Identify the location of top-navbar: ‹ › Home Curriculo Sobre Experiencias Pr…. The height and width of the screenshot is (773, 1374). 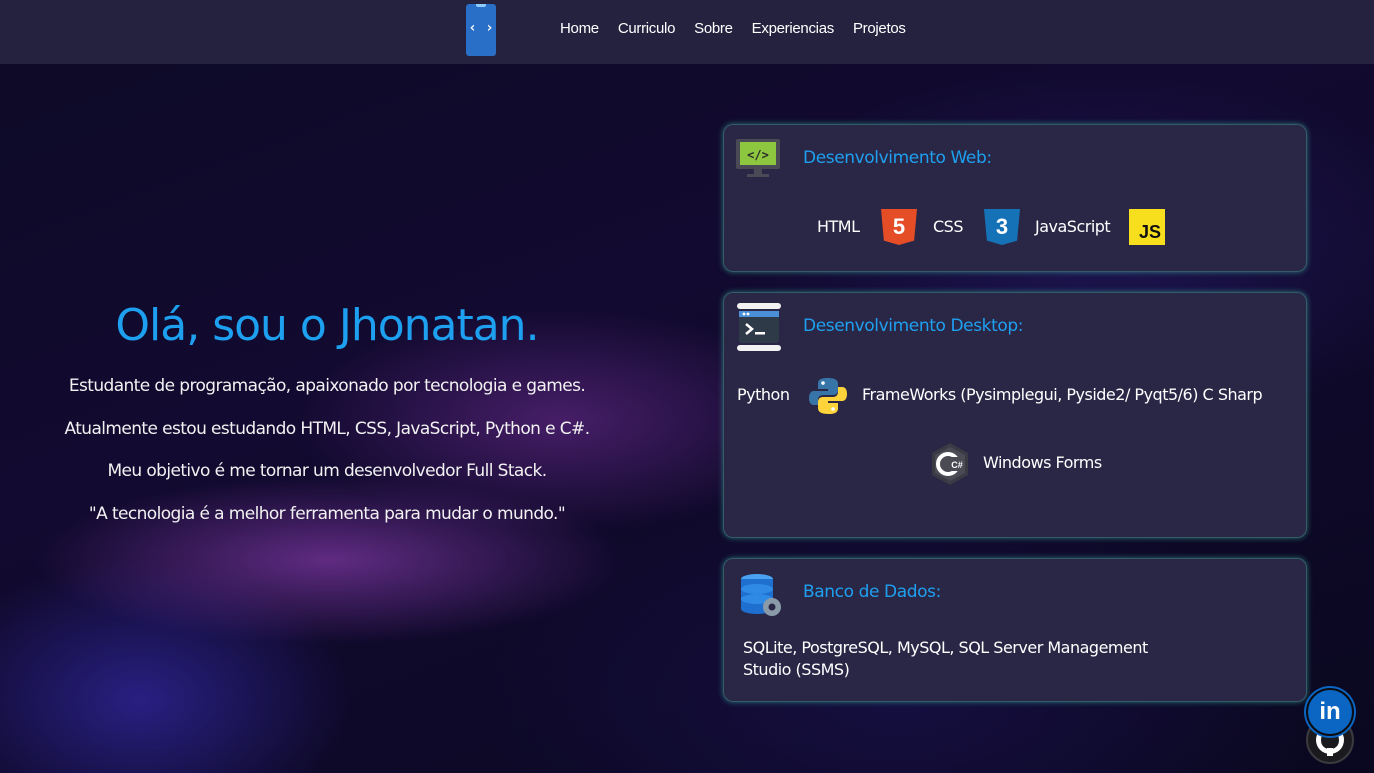
(687, 32).